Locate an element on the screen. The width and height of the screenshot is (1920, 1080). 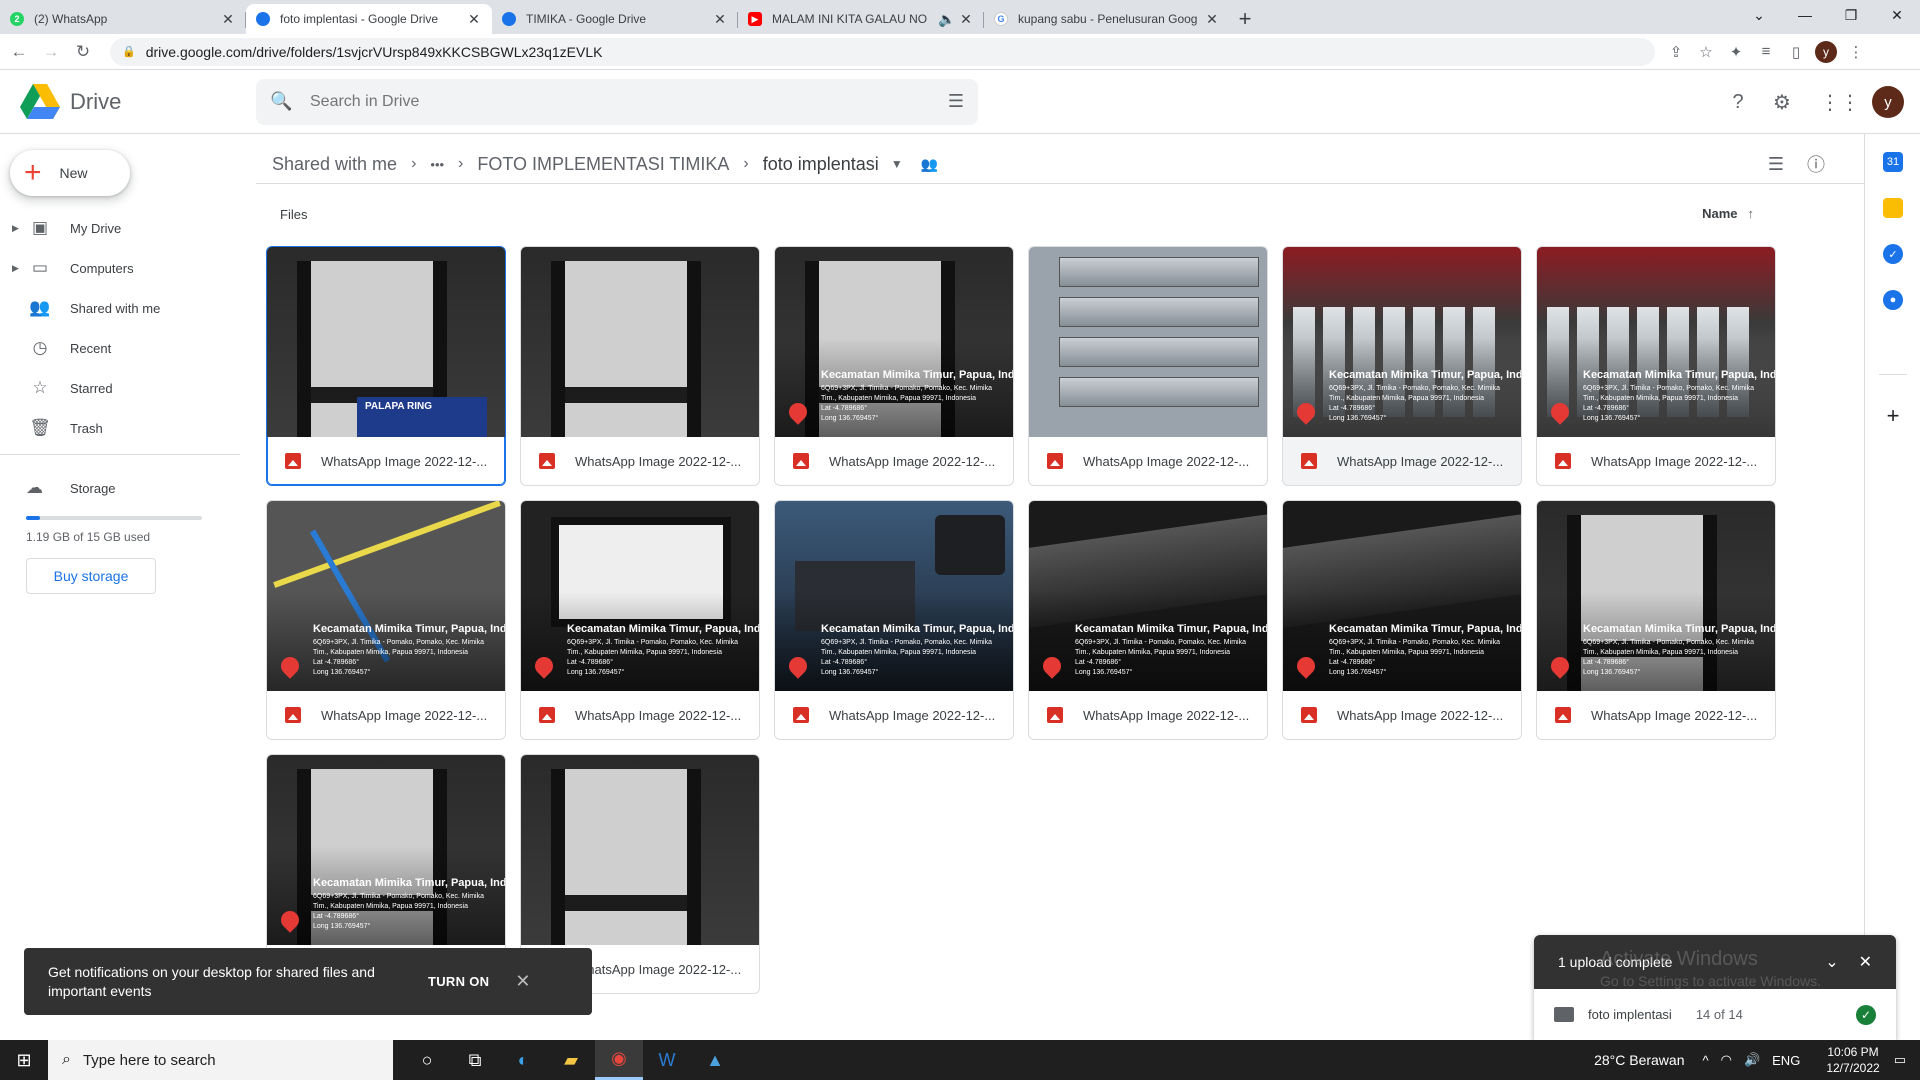
cortana-icon: ○ is located at coordinates (427, 1060).